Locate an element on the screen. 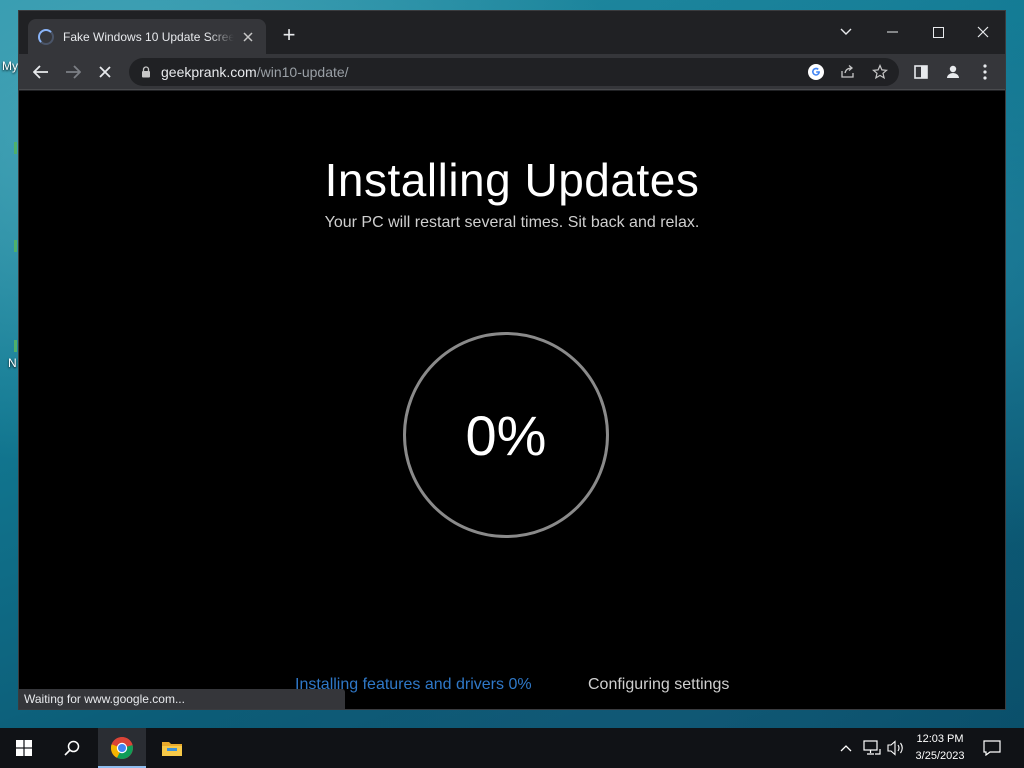 The image size is (1024, 768). url-text: geekprank.com/win10-update/ is located at coordinates (255, 72).